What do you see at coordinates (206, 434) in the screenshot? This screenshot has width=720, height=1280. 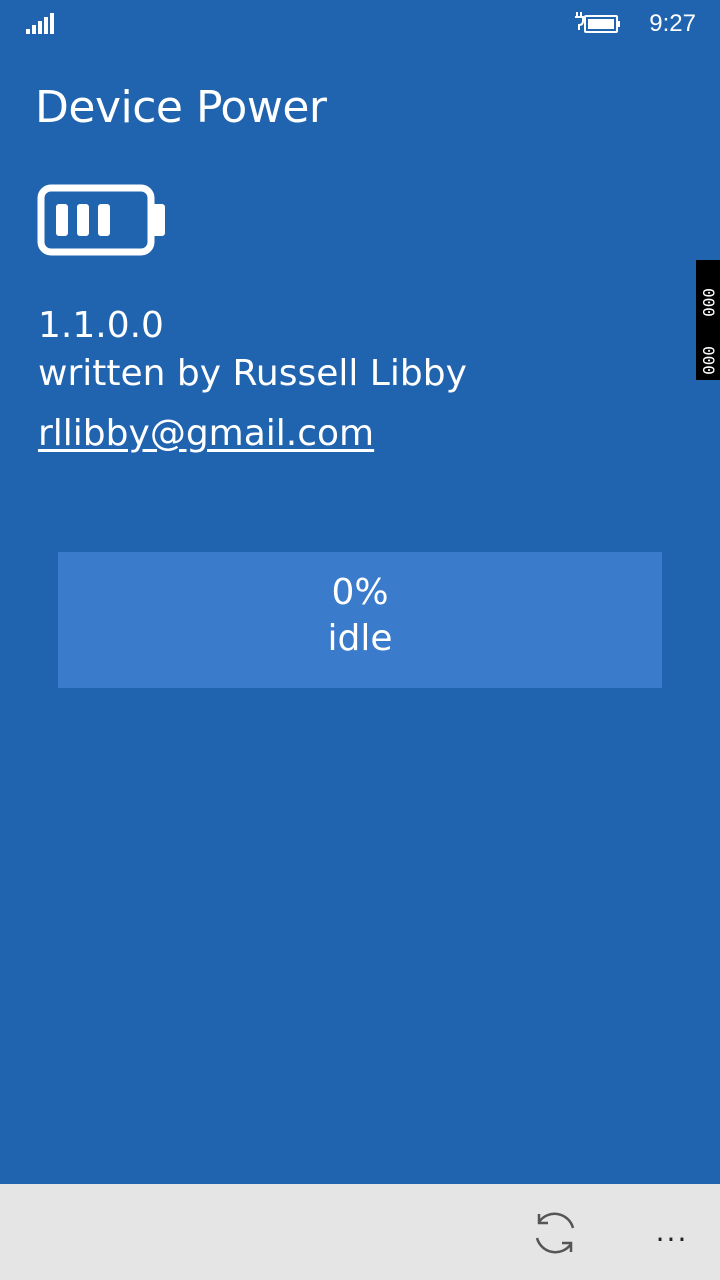 I see `email-link: rllibby@gmail.com` at bounding box center [206, 434].